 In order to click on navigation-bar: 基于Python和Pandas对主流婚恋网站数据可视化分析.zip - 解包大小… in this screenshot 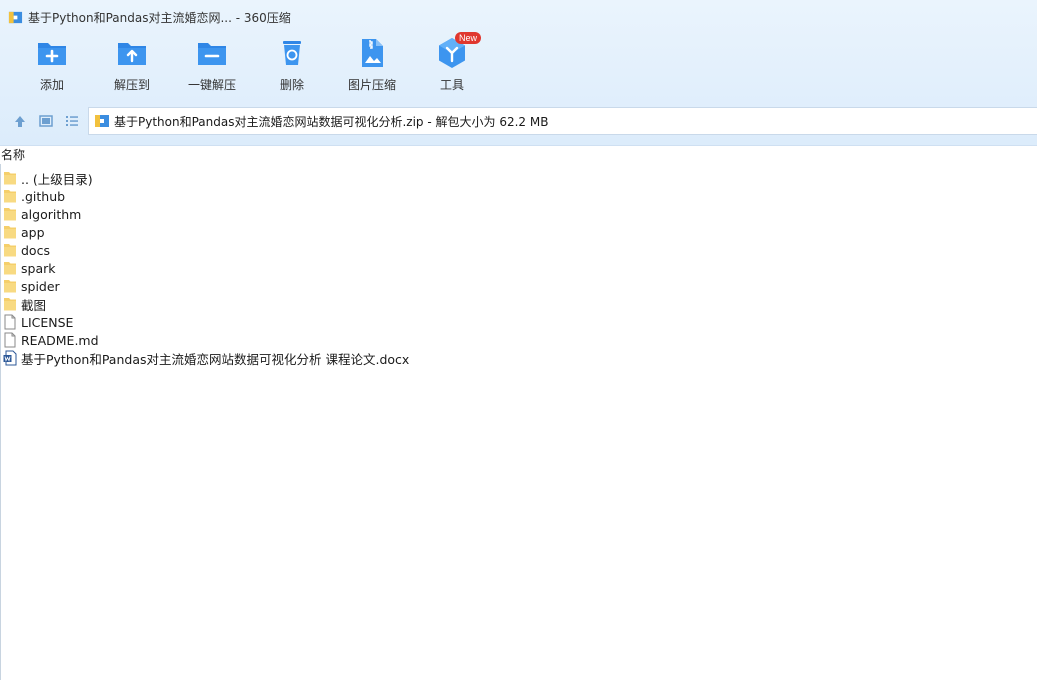, I will do `click(518, 121)`.